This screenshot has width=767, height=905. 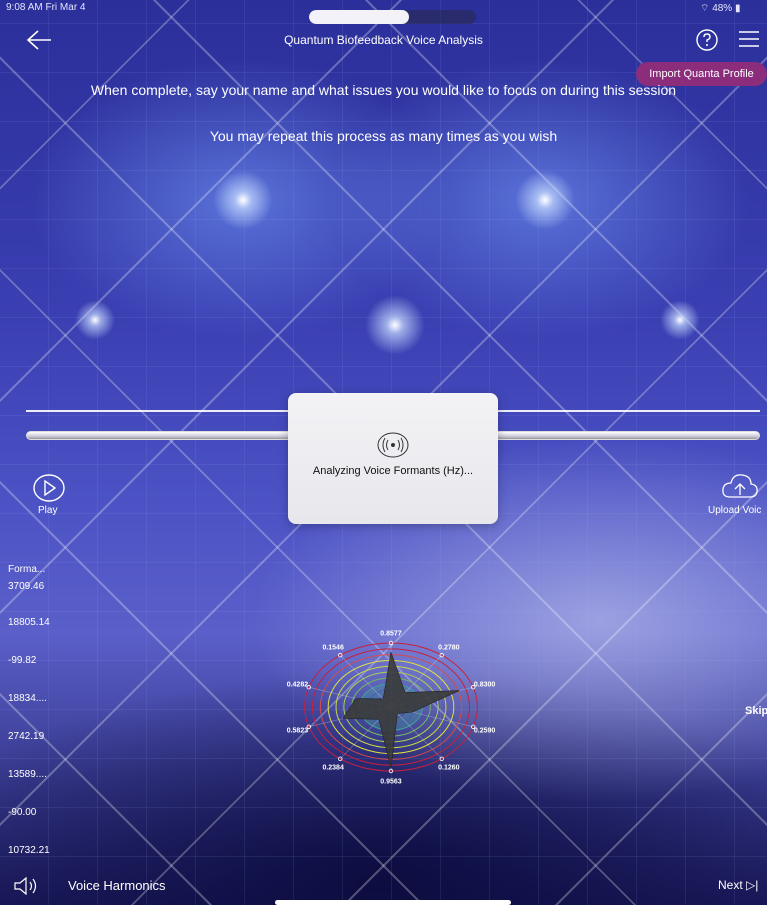 I want to click on voice-wave-icon, so click(x=393, y=445).